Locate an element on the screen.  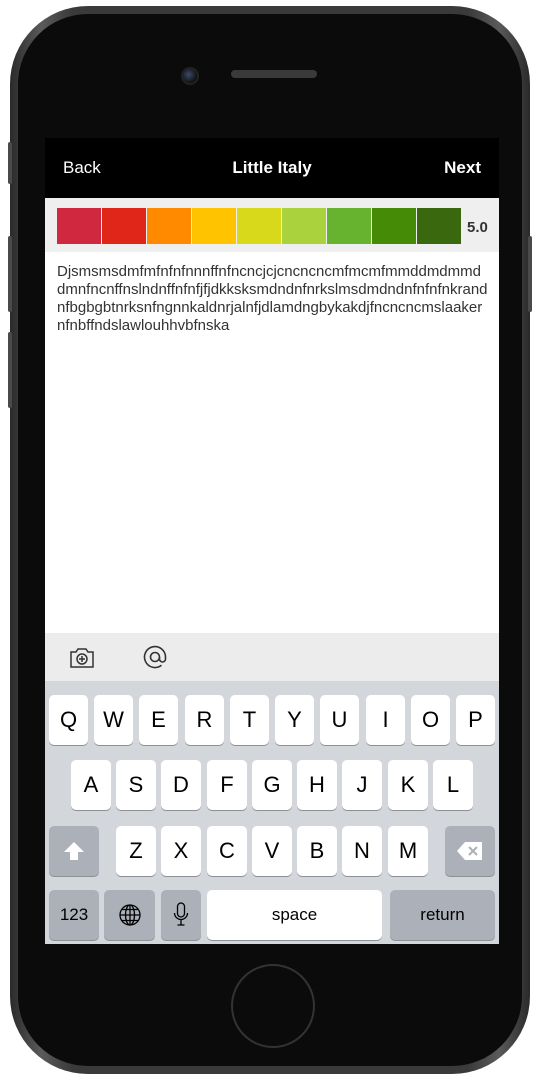
front-camera is located at coordinates (190, 76).